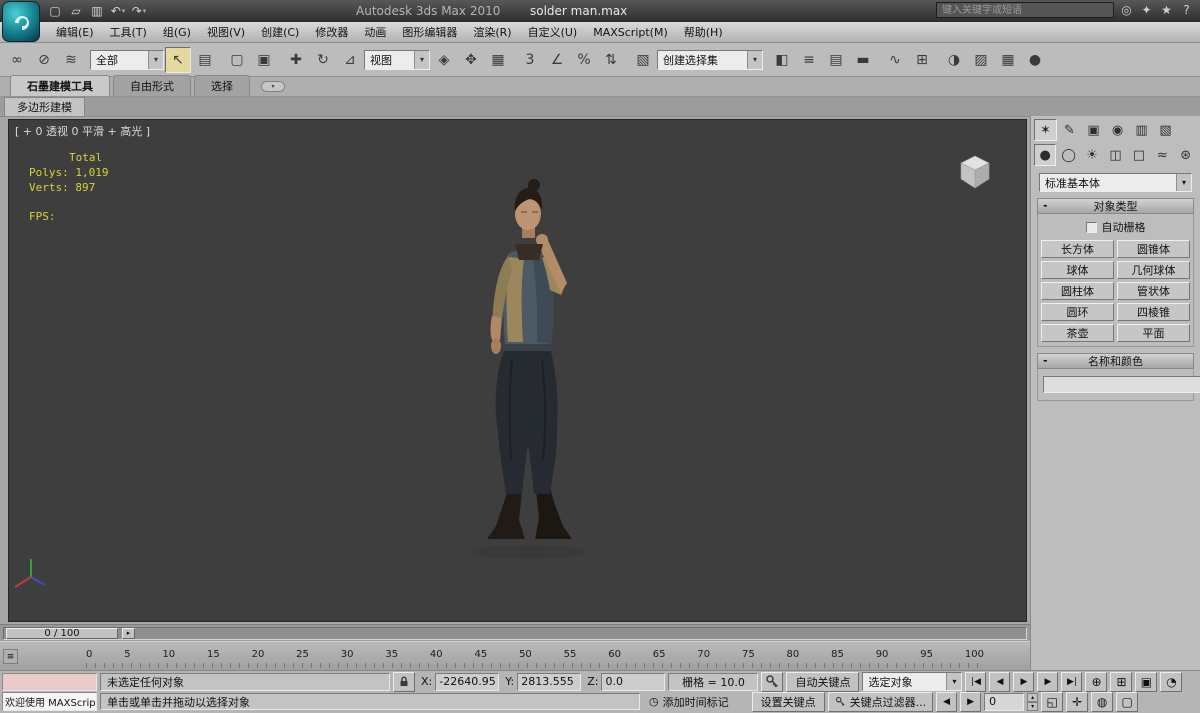 Image resolution: width=1200 pixels, height=713 pixels. What do you see at coordinates (549, 681) in the screenshot?
I see `y-coordinate-field: 2813.555` at bounding box center [549, 681].